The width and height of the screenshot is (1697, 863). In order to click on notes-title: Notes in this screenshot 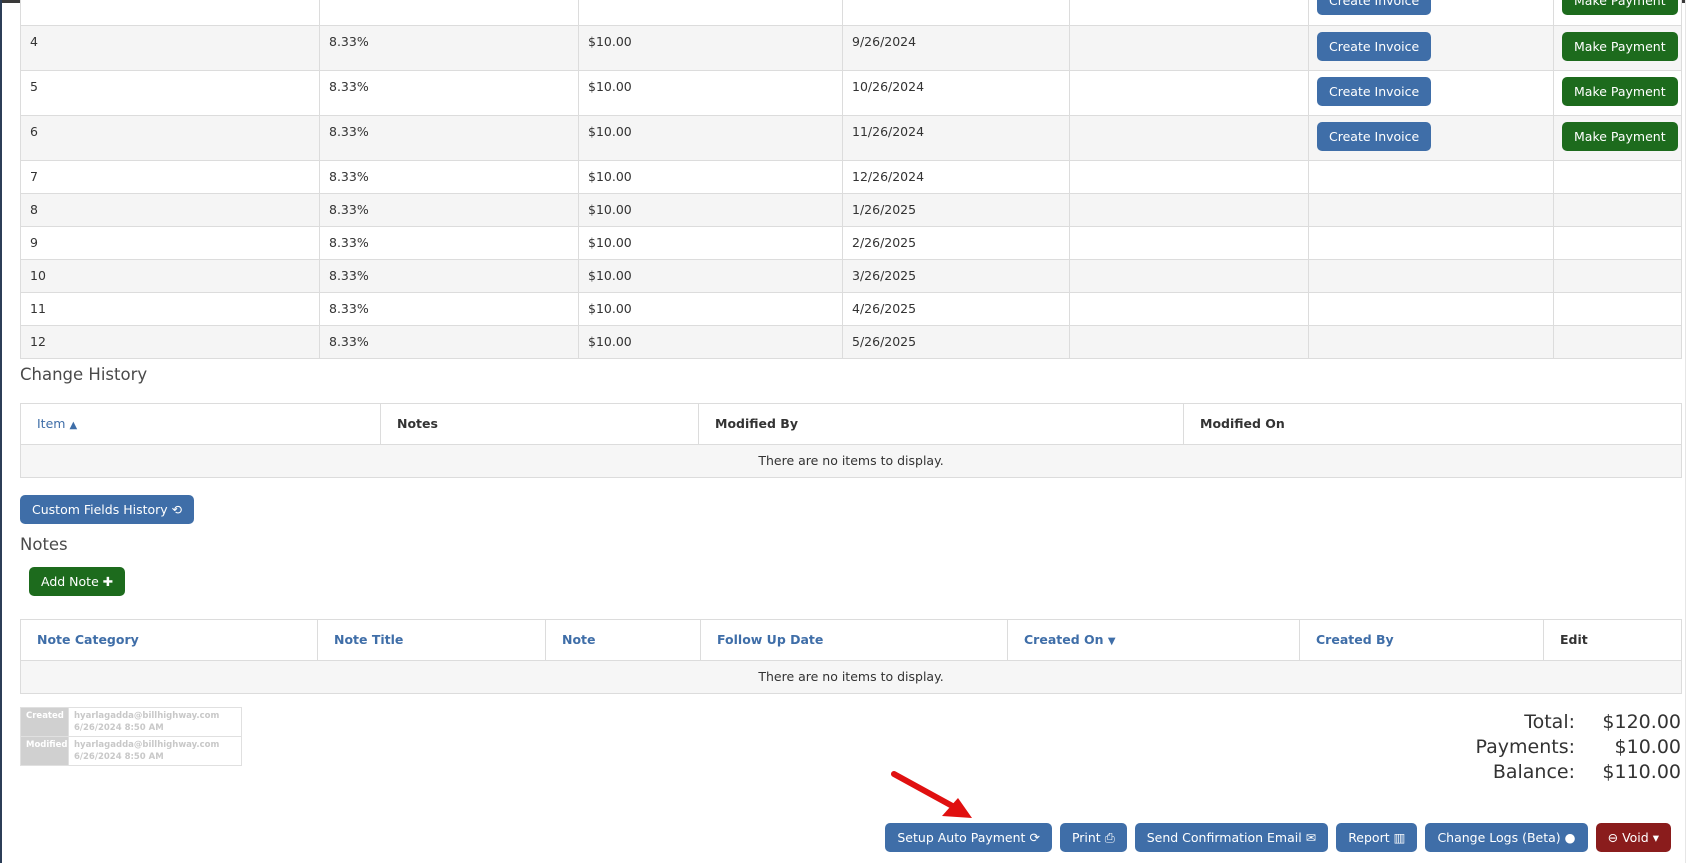, I will do `click(44, 544)`.